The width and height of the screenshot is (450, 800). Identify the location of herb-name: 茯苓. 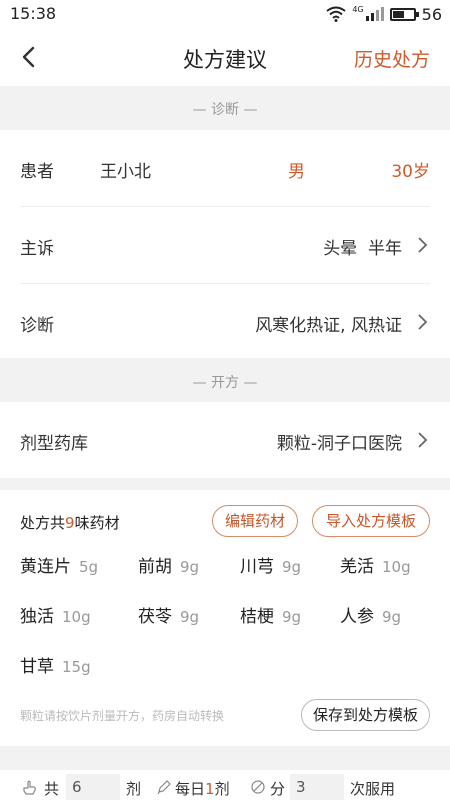
(155, 617).